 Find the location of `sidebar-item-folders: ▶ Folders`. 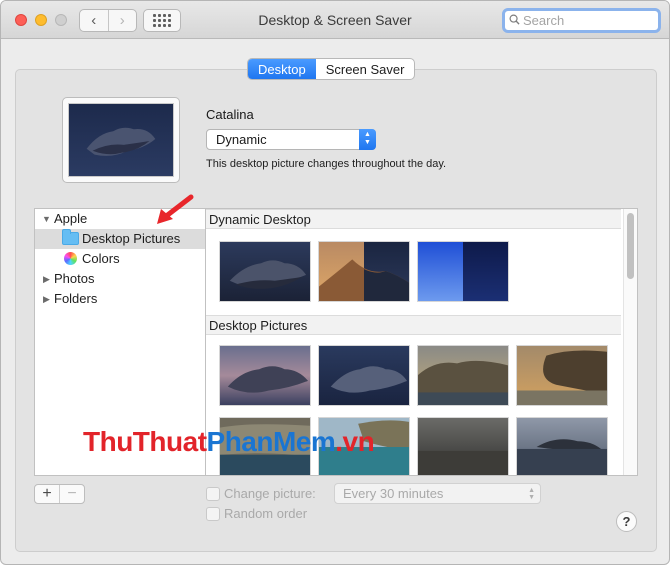

sidebar-item-folders: ▶ Folders is located at coordinates (120, 299).